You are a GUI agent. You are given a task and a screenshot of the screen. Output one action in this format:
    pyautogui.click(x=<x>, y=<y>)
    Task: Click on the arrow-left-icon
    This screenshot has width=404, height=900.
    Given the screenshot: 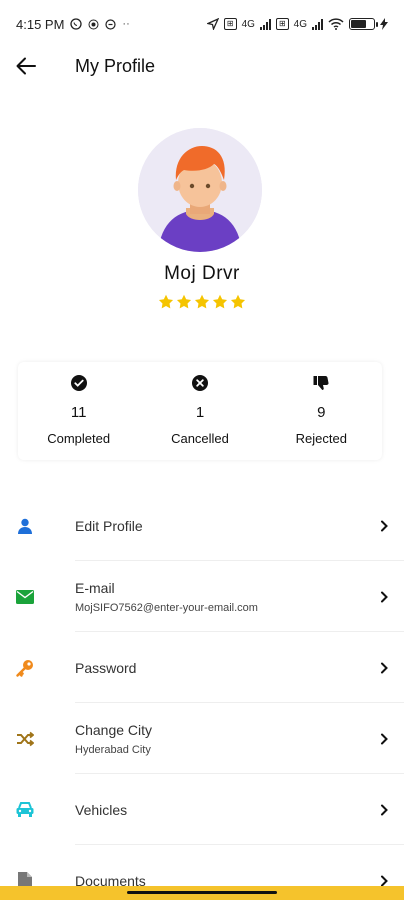 What is the action you would take?
    pyautogui.click(x=26, y=66)
    